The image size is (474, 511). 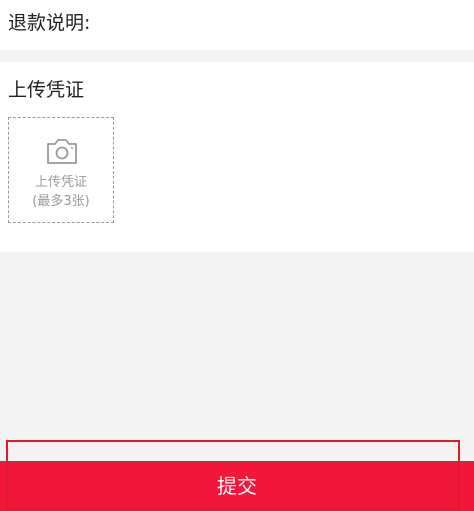 What do you see at coordinates (62, 151) in the screenshot?
I see `camera-icon` at bounding box center [62, 151].